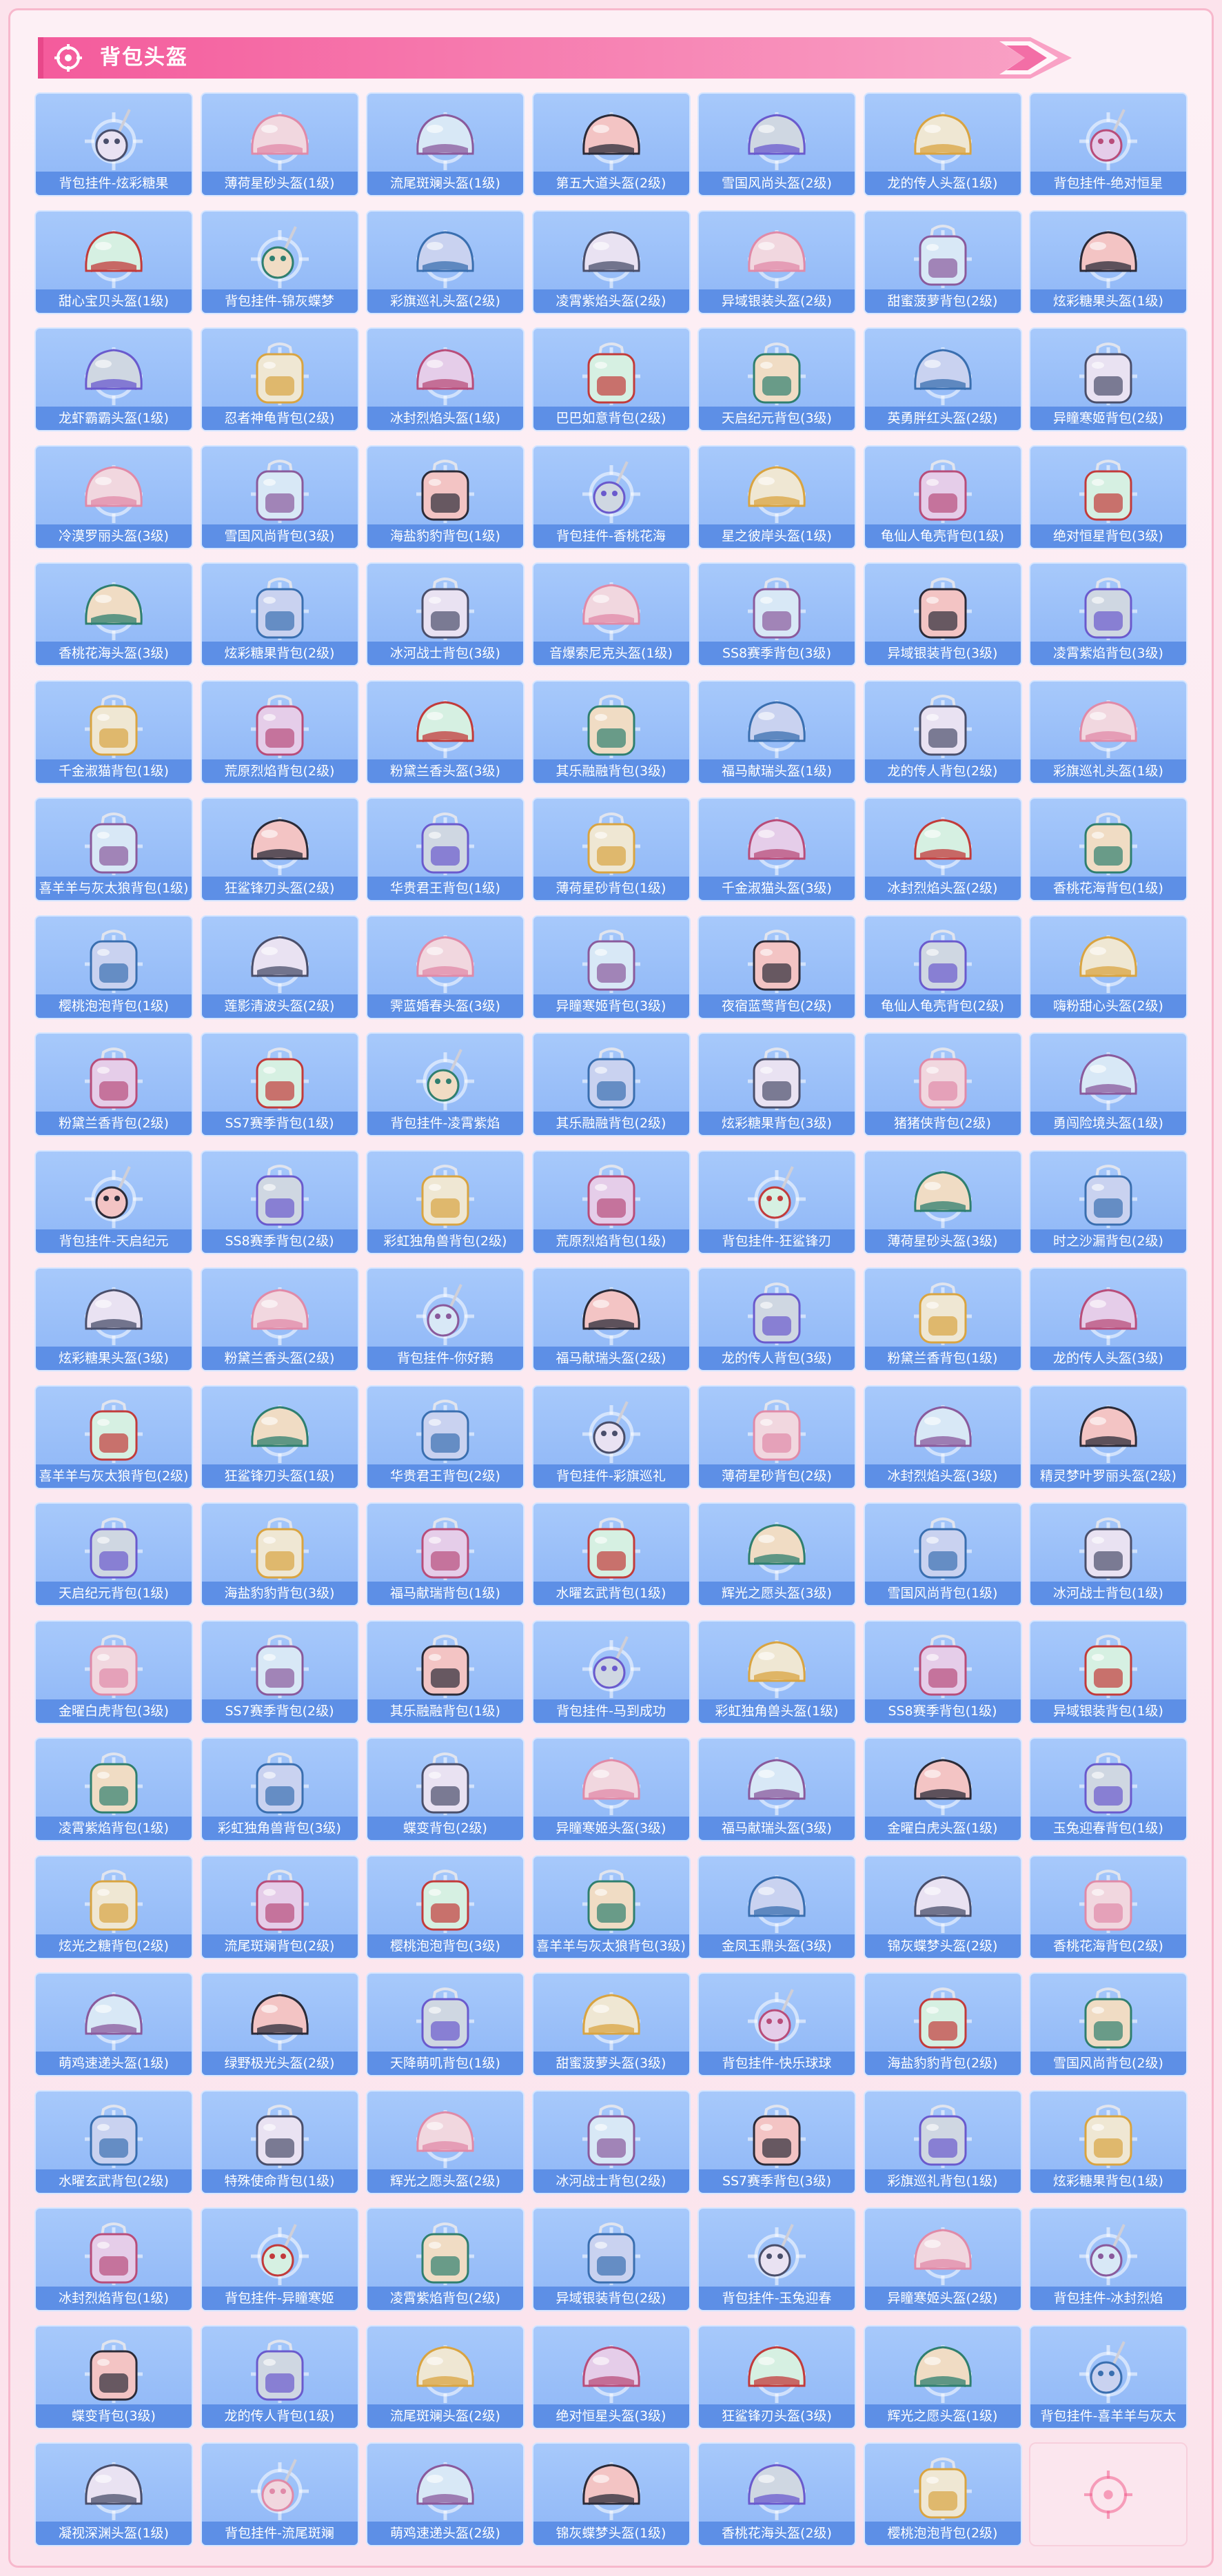  Describe the element at coordinates (1109, 2259) in the screenshot. I see `item-tile: 背包挂件-冰封烈焰` at that location.